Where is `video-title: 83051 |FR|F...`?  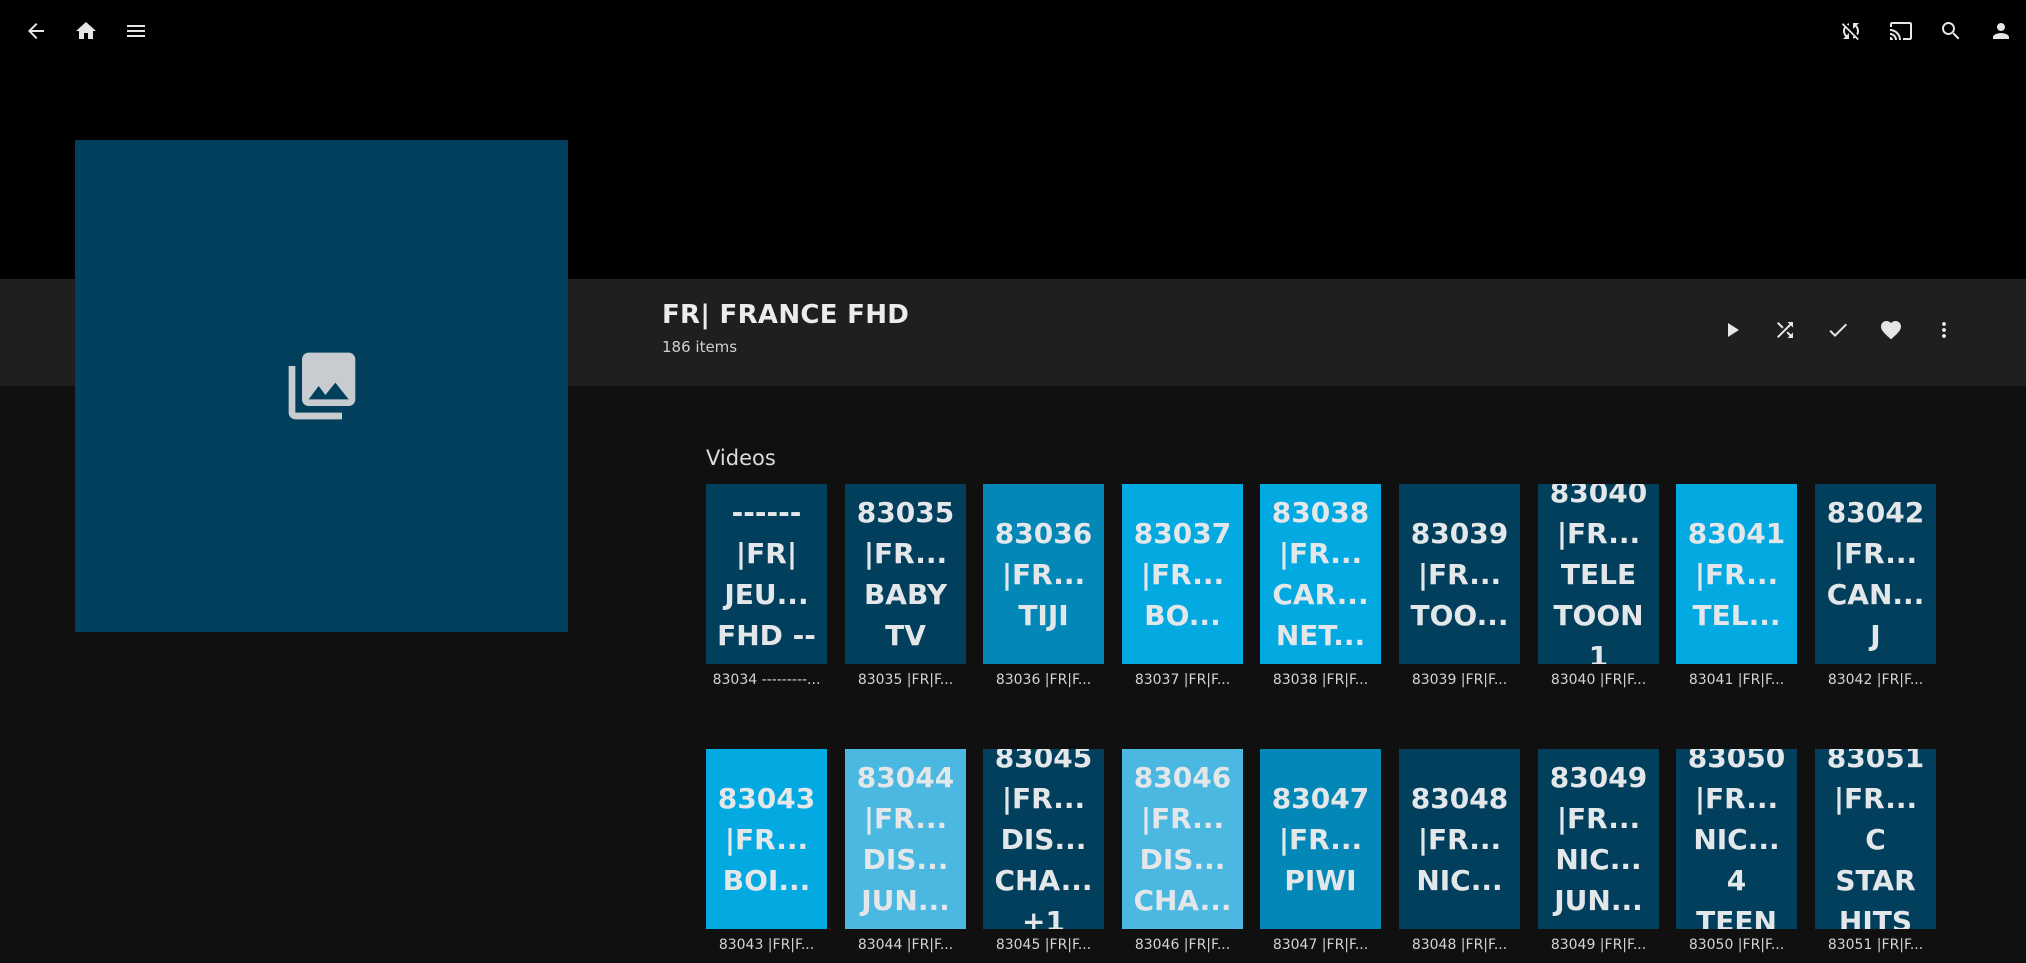
video-title: 83051 |FR|F... is located at coordinates (1875, 945).